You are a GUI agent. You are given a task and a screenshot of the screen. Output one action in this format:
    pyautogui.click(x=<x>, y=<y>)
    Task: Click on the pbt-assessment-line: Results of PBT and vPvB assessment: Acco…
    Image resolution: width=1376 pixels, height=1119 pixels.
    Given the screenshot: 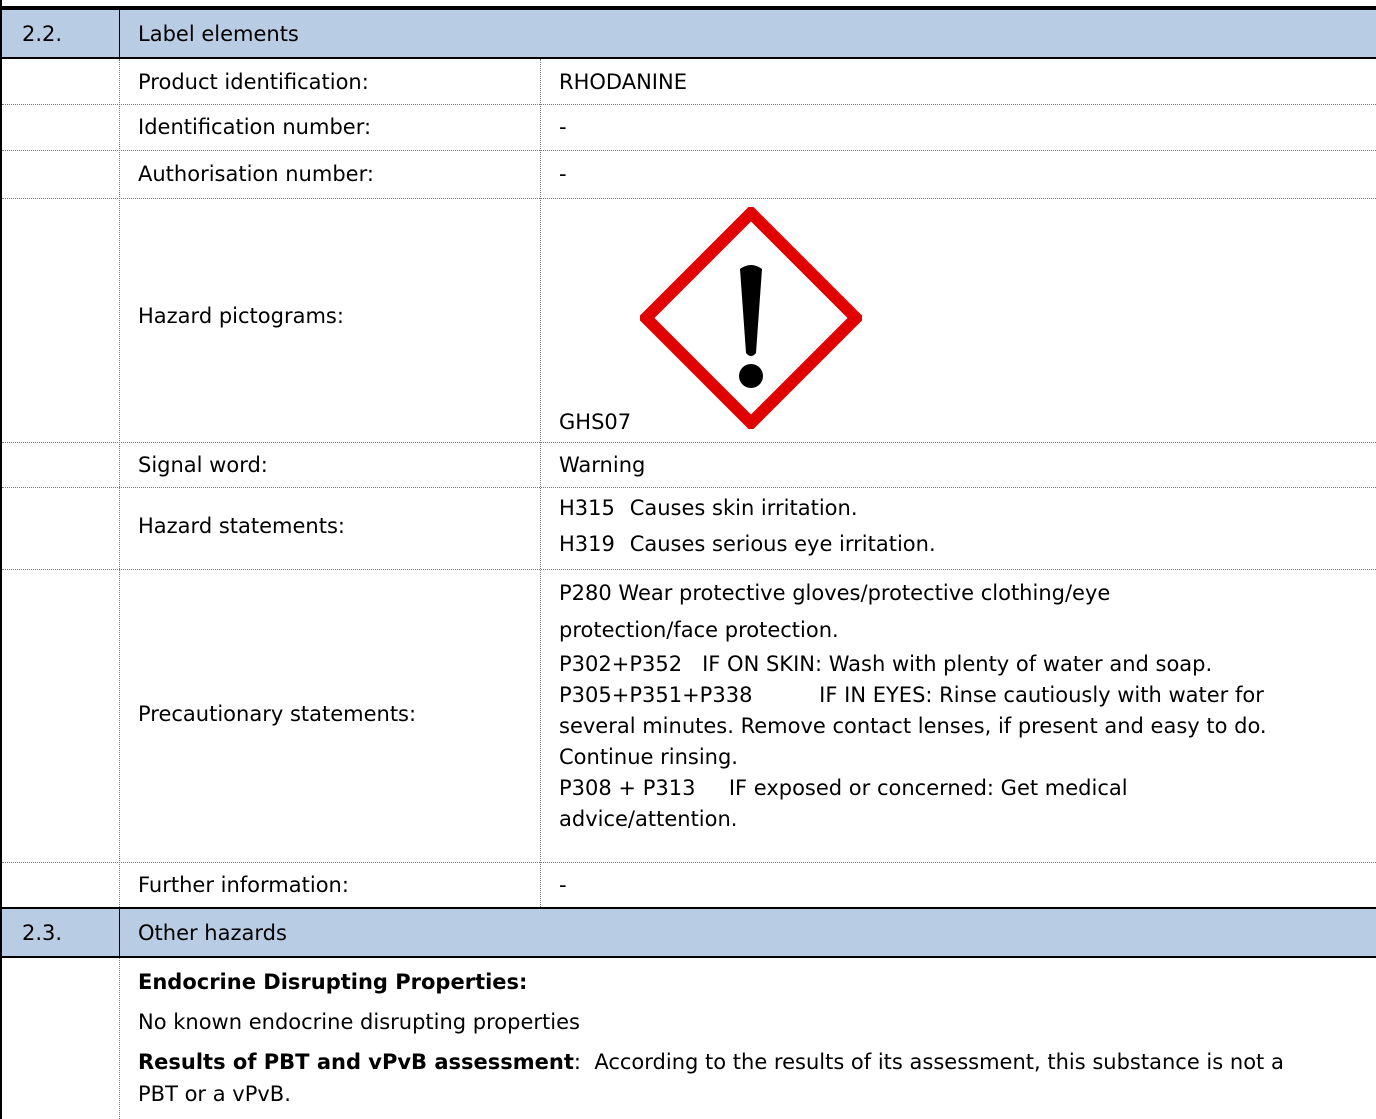 What is the action you would take?
    pyautogui.click(x=711, y=1062)
    